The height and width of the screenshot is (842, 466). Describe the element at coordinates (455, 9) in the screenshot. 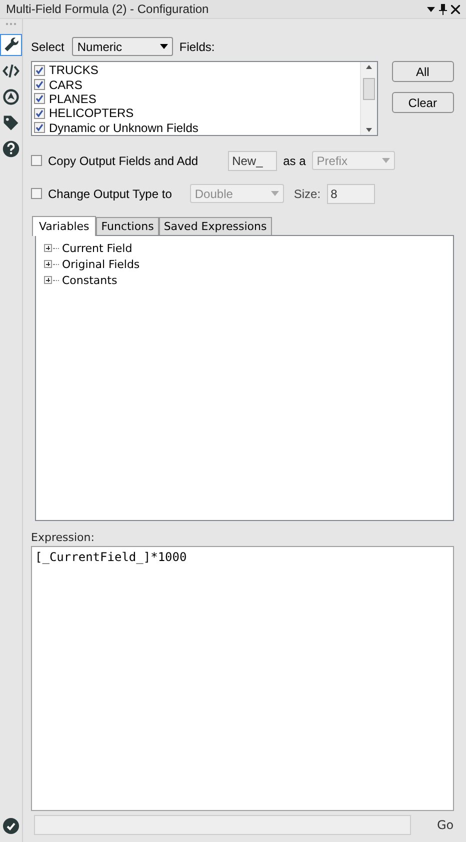

I see `close-icon` at that location.